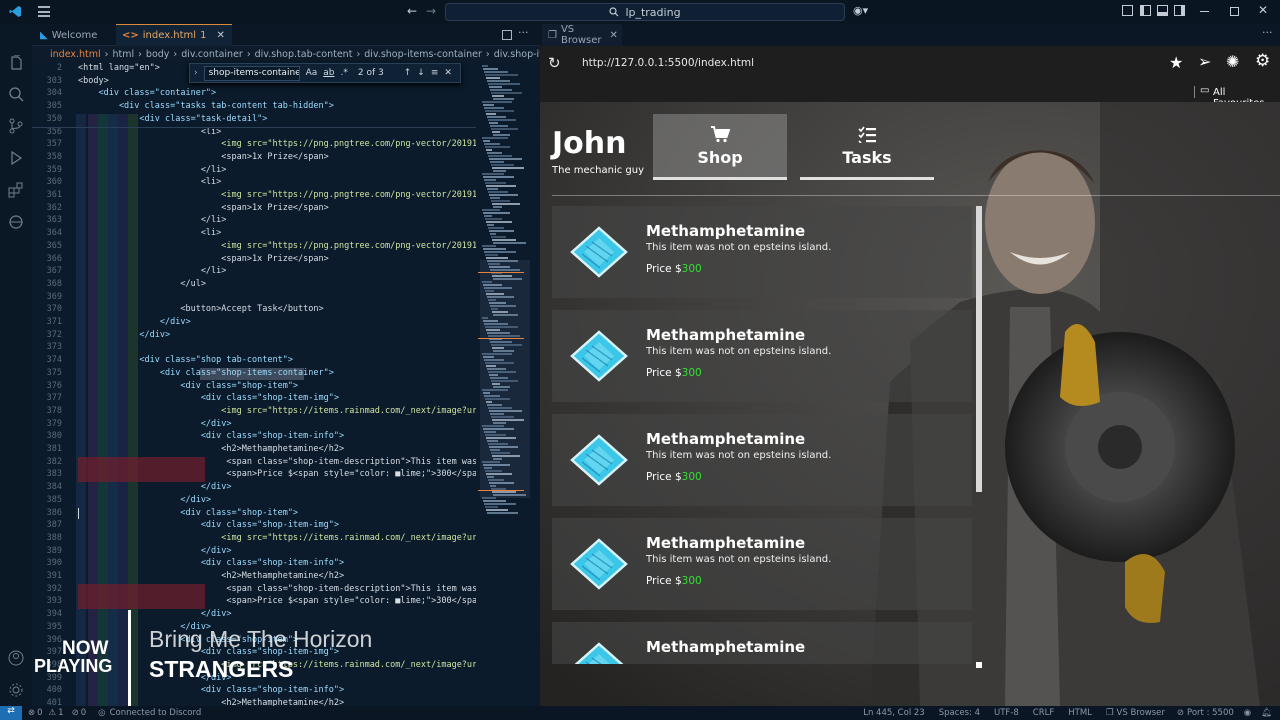 The image size is (1280, 720). I want to click on errors-icon: ⊗, so click(31, 713).